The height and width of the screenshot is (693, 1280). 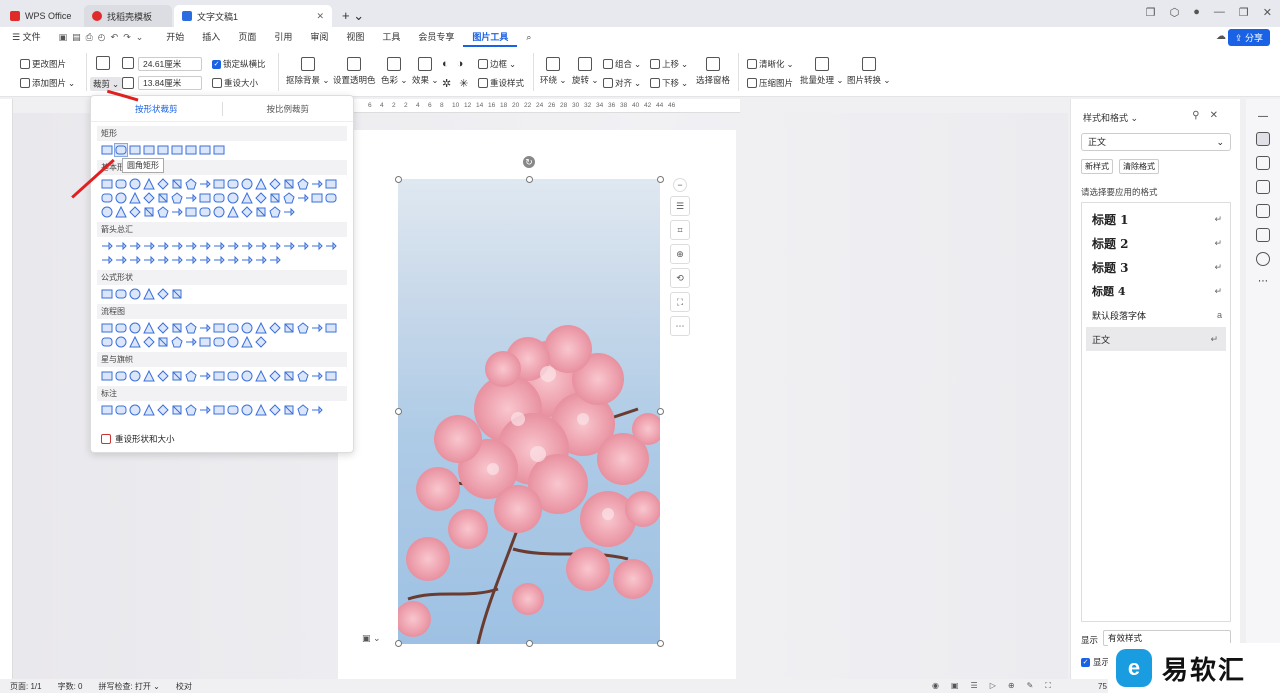 What do you see at coordinates (1175, 12) in the screenshot?
I see `cube-icon: ⬡` at bounding box center [1175, 12].